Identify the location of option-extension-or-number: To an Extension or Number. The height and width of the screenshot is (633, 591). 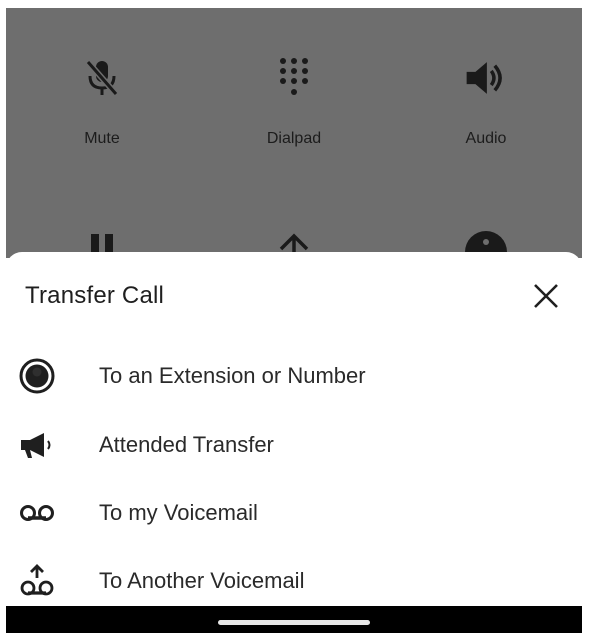
(294, 376).